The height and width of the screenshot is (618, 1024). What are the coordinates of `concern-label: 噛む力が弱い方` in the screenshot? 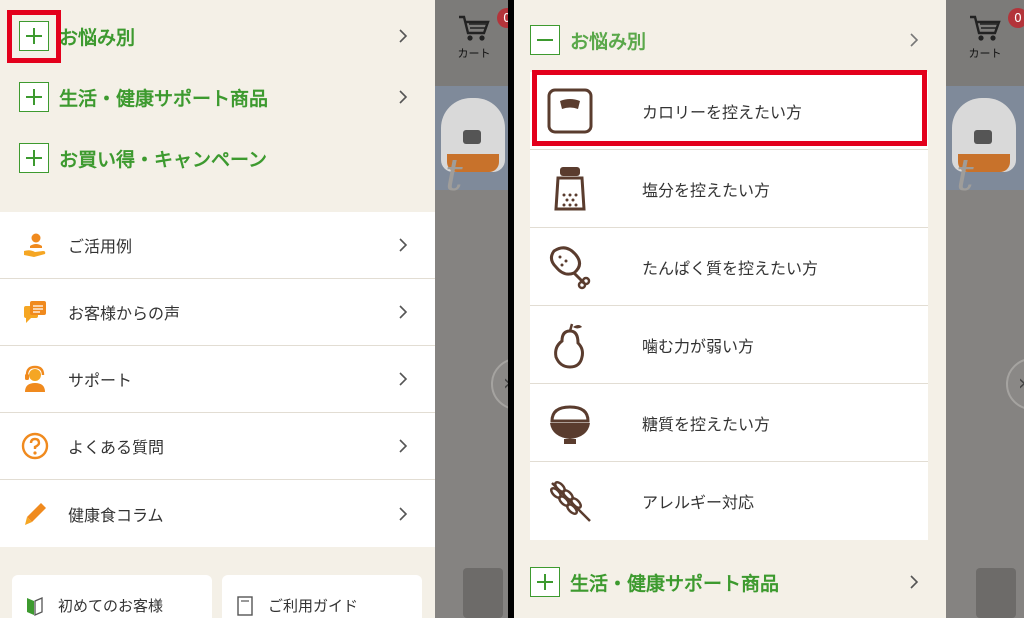 It's located at (698, 346).